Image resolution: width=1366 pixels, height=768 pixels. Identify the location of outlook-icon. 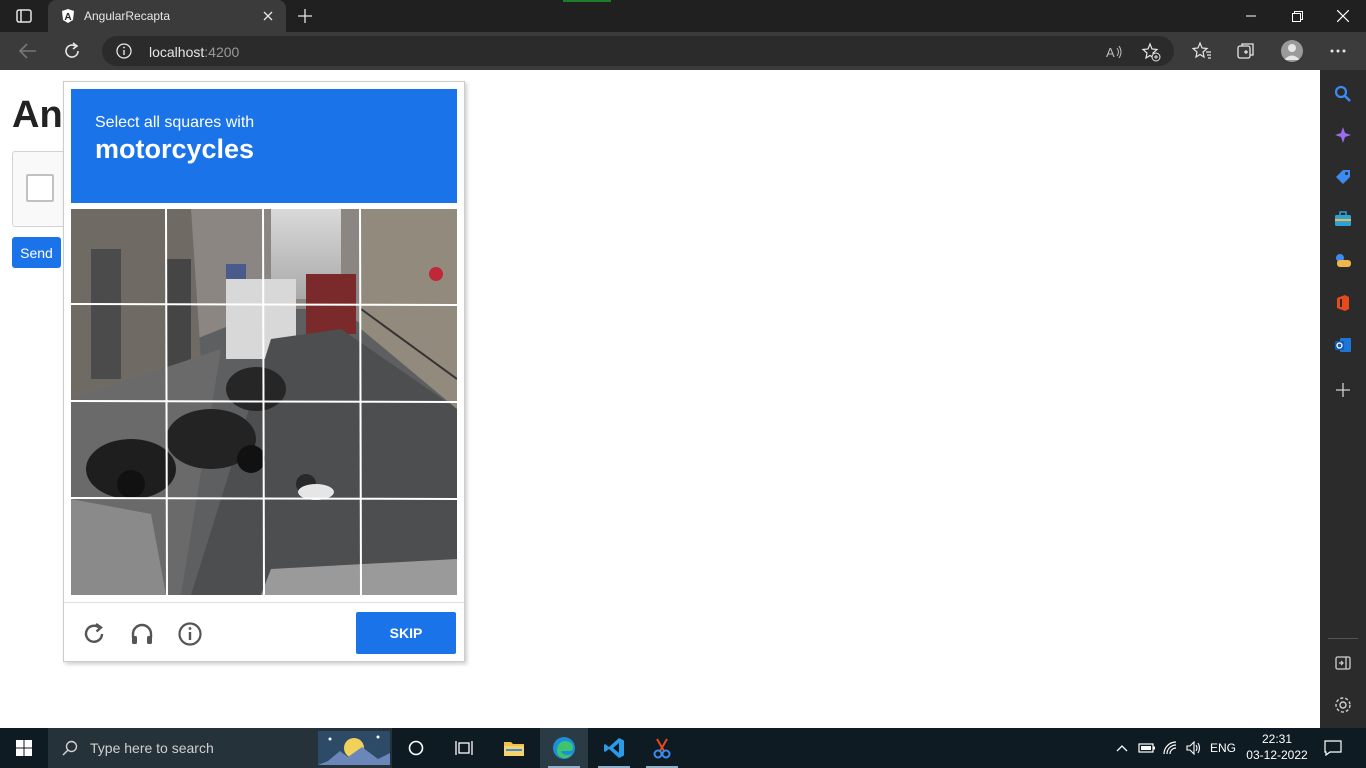
(1343, 345).